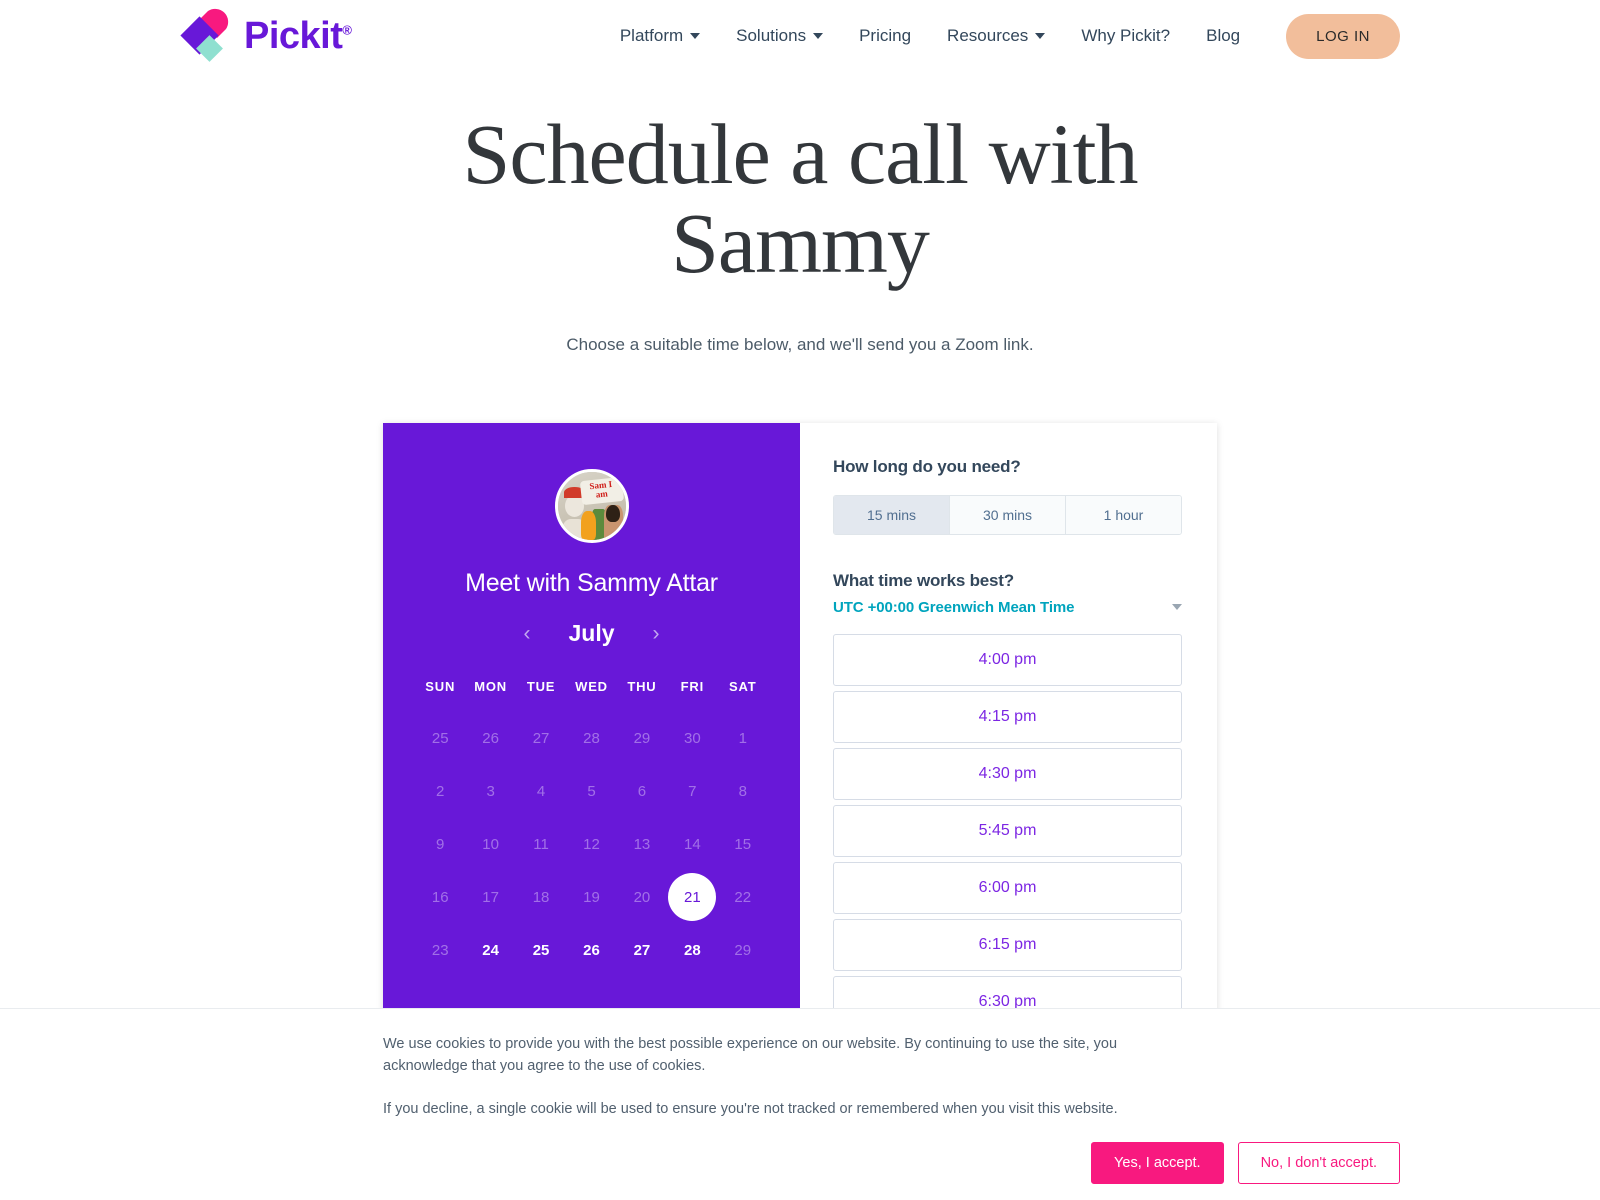 The height and width of the screenshot is (1200, 1600). What do you see at coordinates (490, 950) in the screenshot?
I see `calendar-day-available: 24` at bounding box center [490, 950].